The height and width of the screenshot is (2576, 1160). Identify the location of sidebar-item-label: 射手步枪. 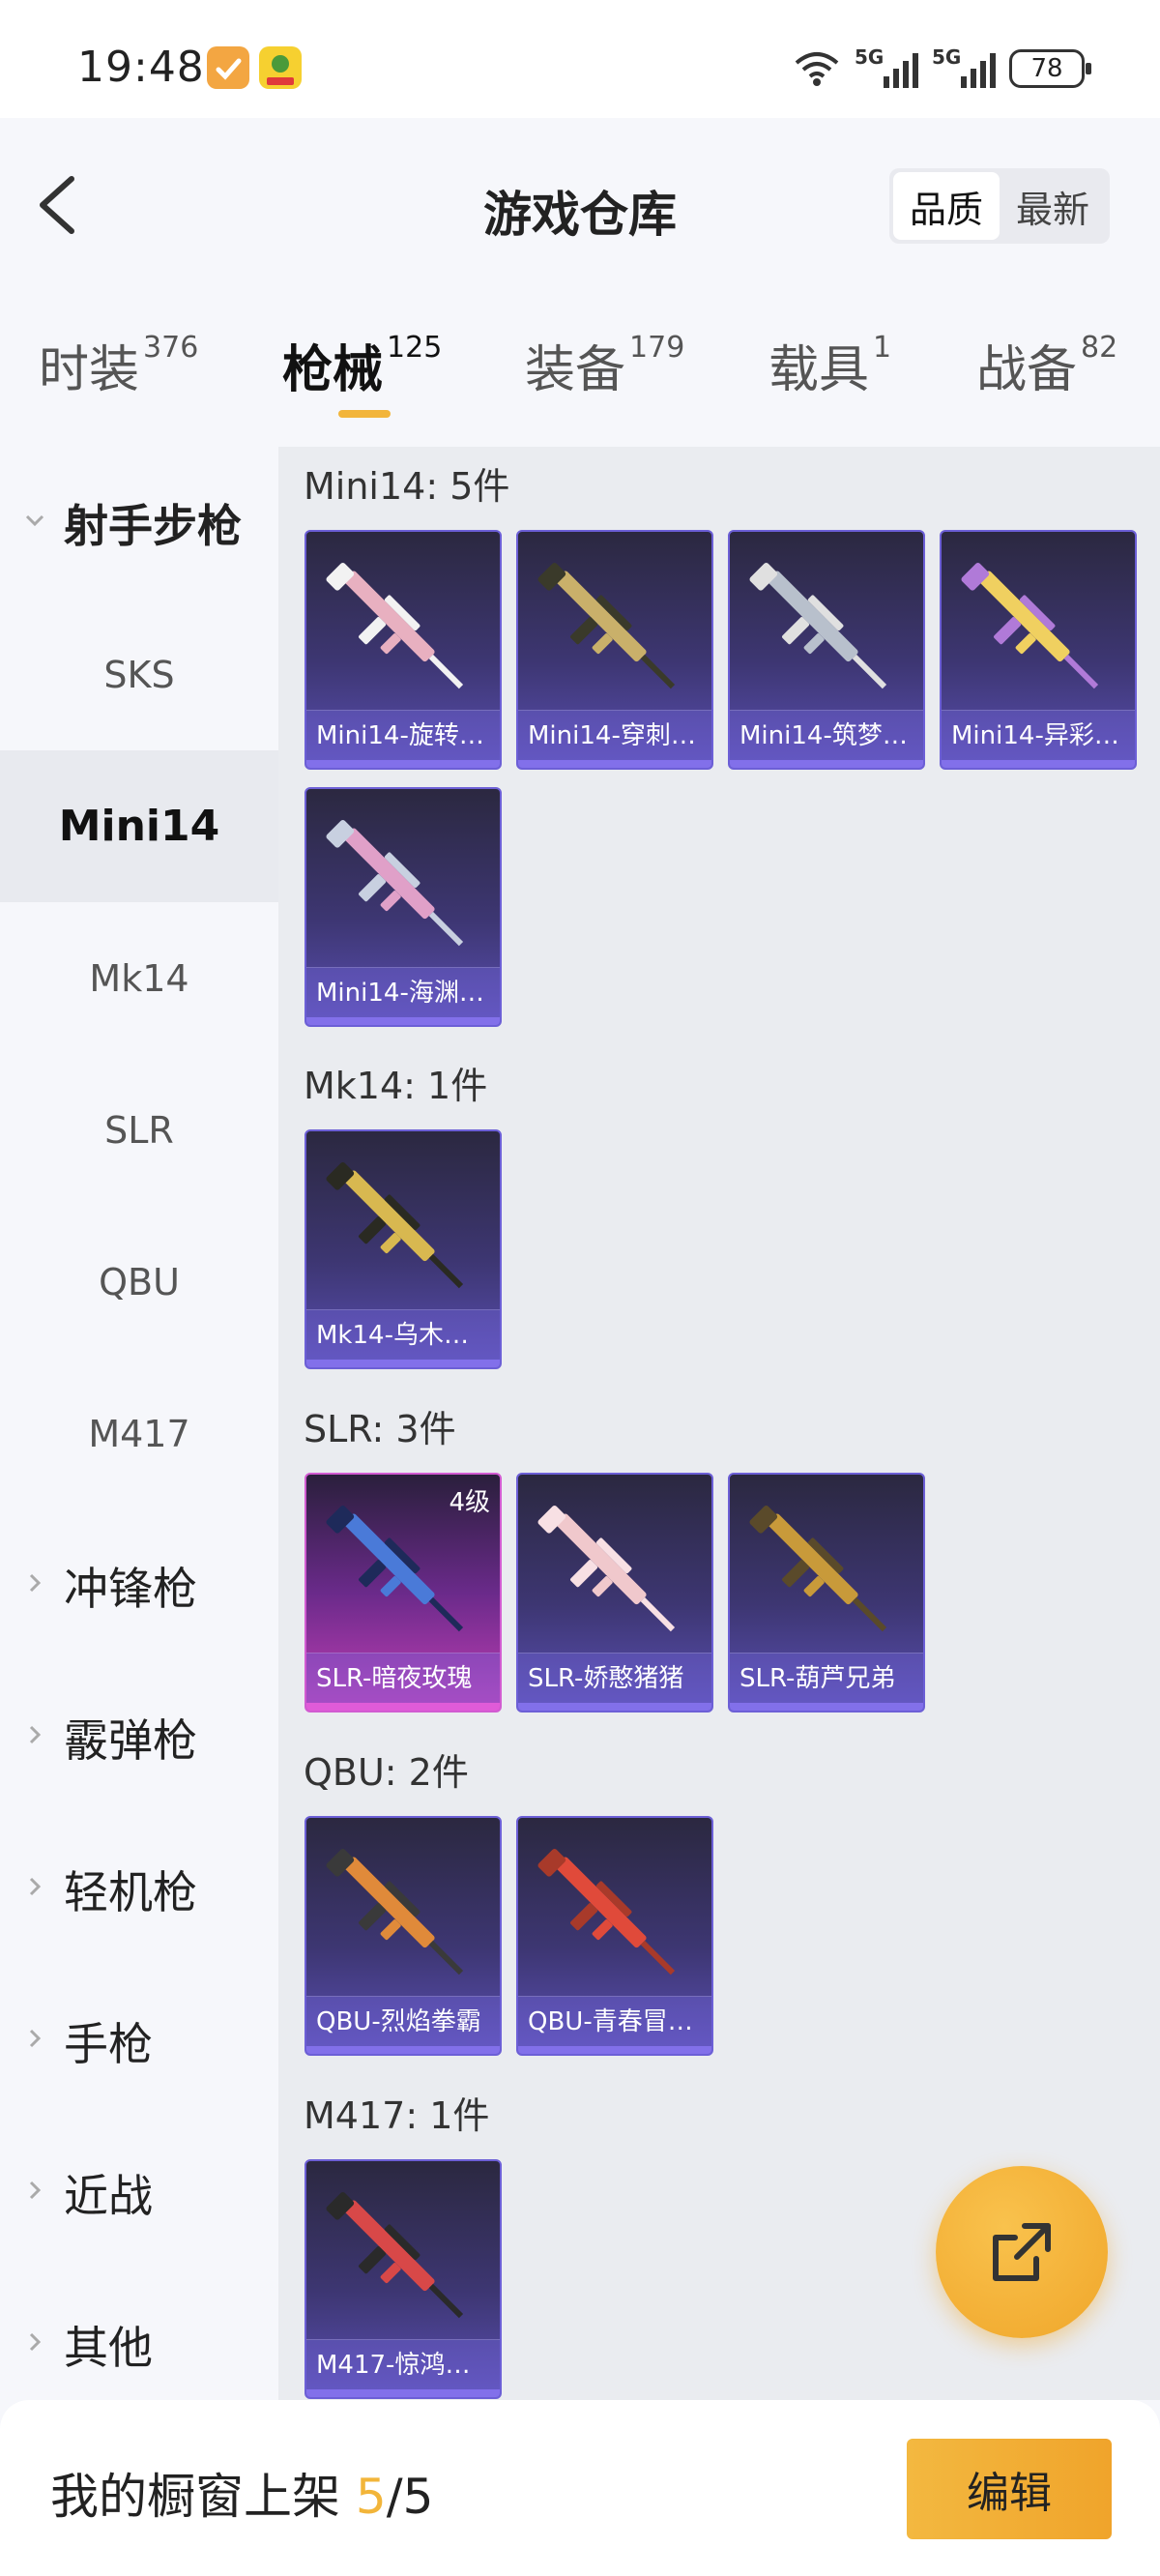
(153, 525).